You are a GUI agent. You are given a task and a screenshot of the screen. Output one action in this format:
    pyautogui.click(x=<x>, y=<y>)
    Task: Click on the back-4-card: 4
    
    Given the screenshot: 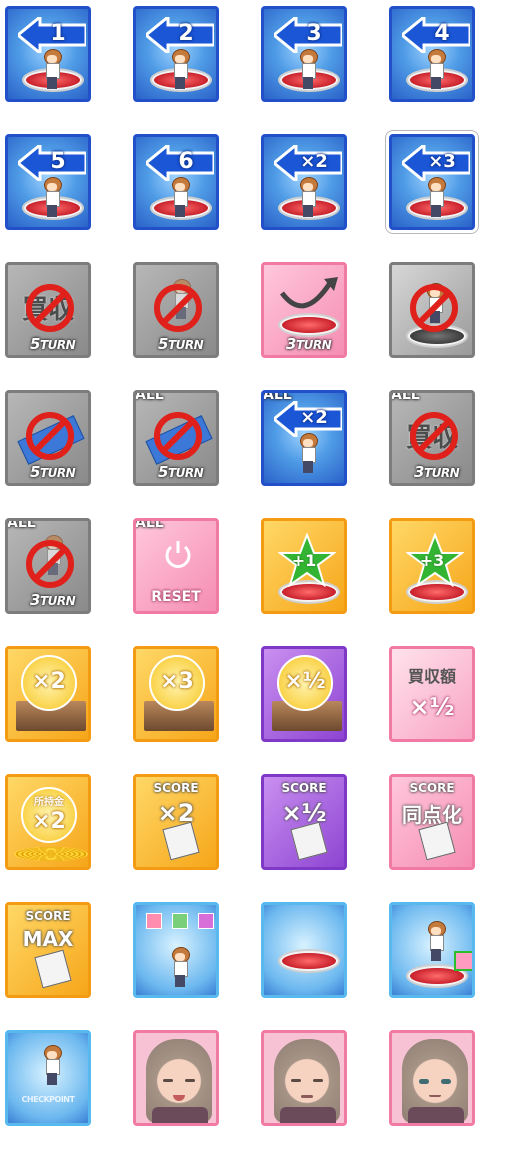 What is the action you would take?
    pyautogui.click(x=432, y=54)
    